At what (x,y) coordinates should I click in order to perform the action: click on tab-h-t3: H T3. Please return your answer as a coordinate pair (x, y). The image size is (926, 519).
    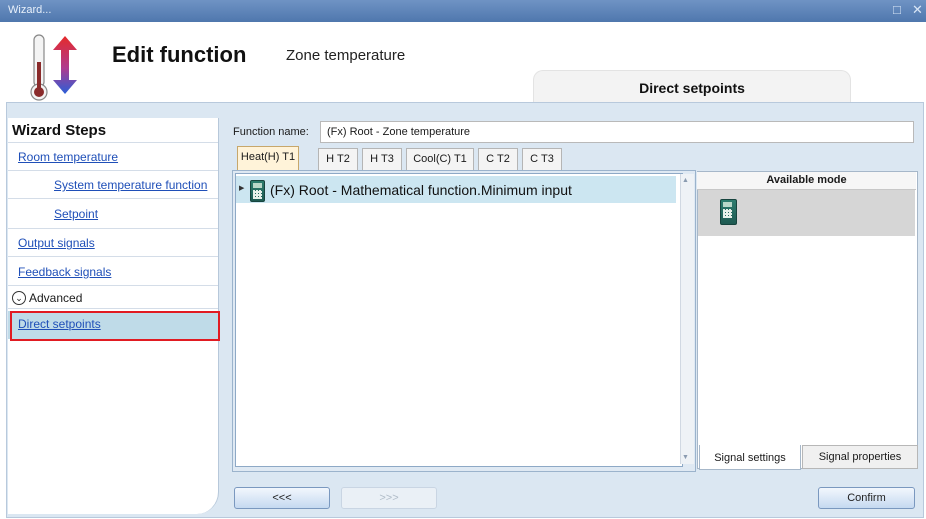
    Looking at the image, I should click on (382, 159).